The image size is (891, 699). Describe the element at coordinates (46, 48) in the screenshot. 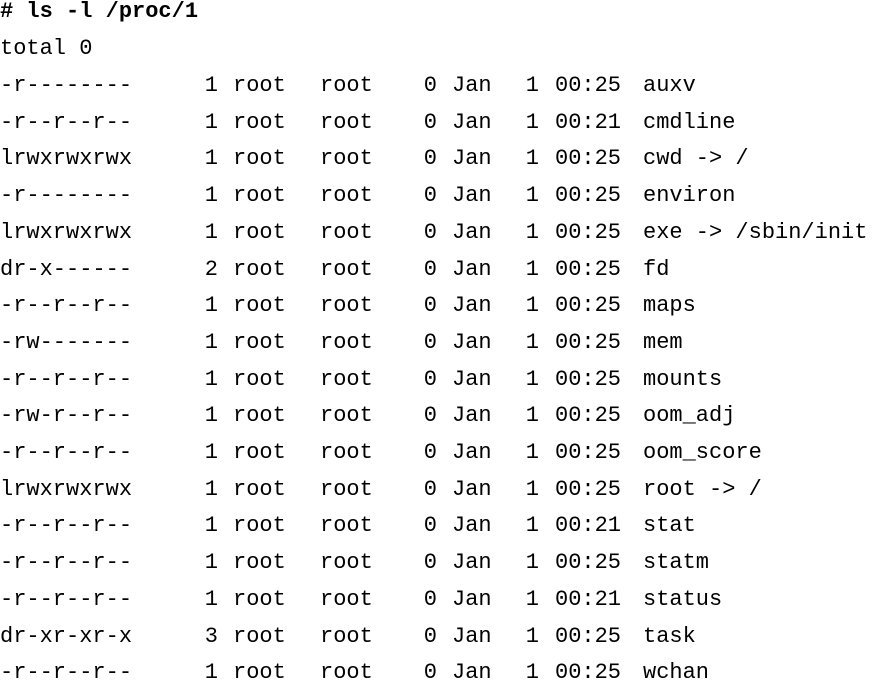

I see `total-line: total 0` at that location.